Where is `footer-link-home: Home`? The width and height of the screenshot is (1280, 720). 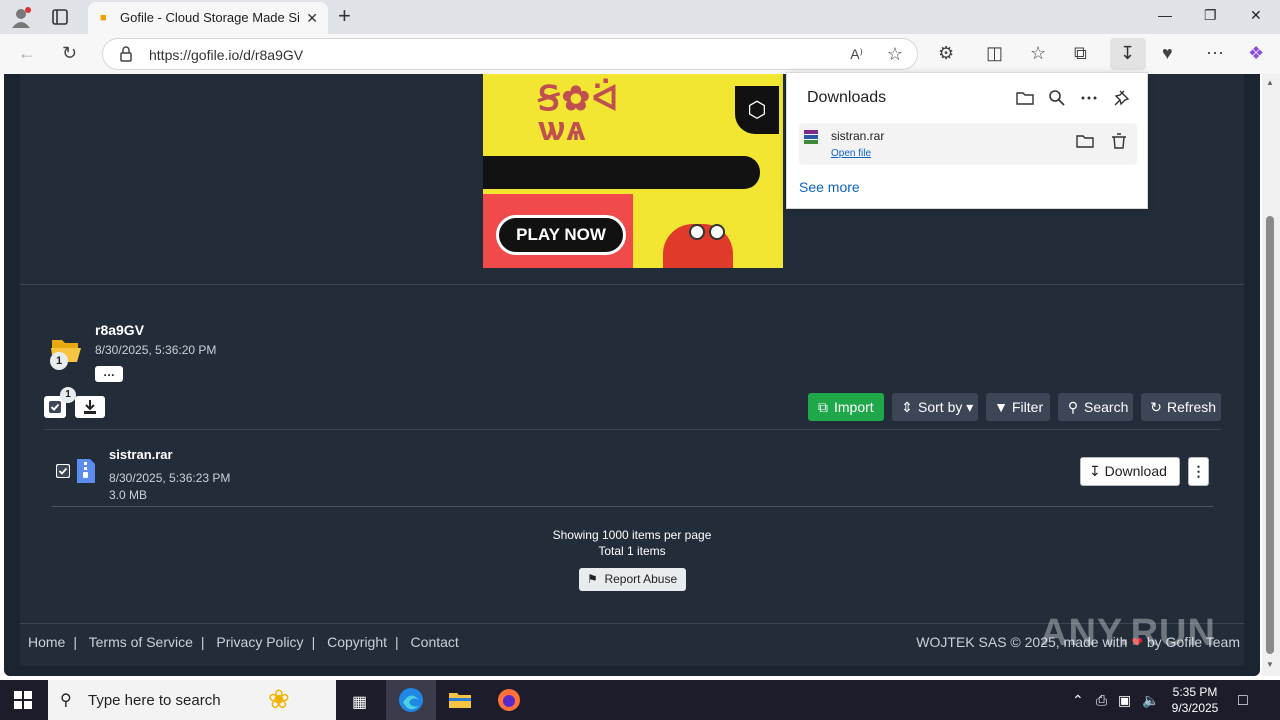 footer-link-home: Home is located at coordinates (46, 642).